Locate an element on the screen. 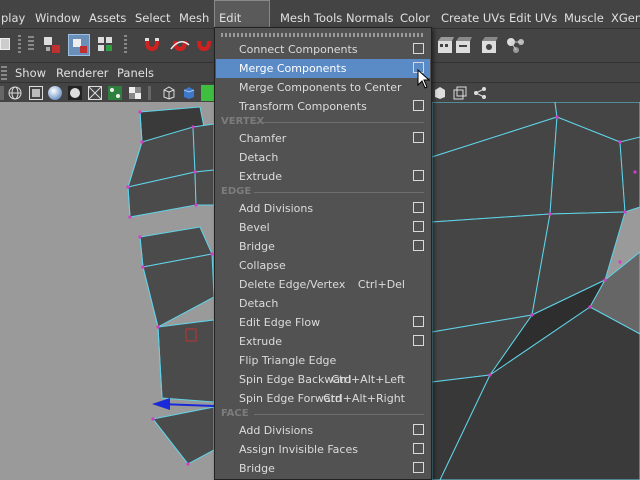  node-graph-icon is located at coordinates (480, 93).